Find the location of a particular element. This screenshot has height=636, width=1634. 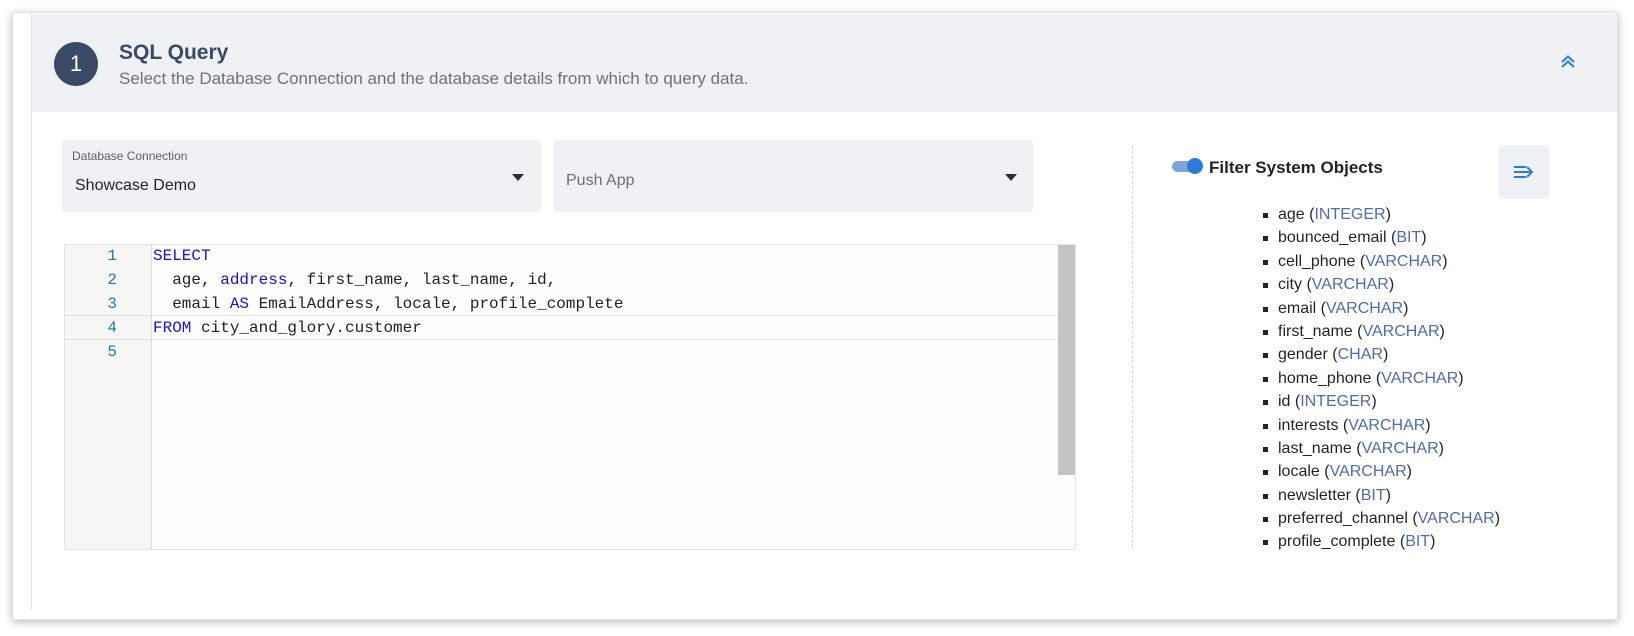

field-item: newsletter (BIT) is located at coordinates (1380, 495).